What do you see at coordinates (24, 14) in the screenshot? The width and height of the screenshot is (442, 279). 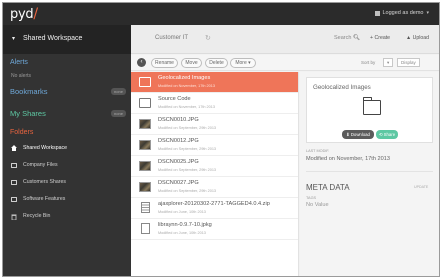 I see `app-logo: pyd/` at bounding box center [24, 14].